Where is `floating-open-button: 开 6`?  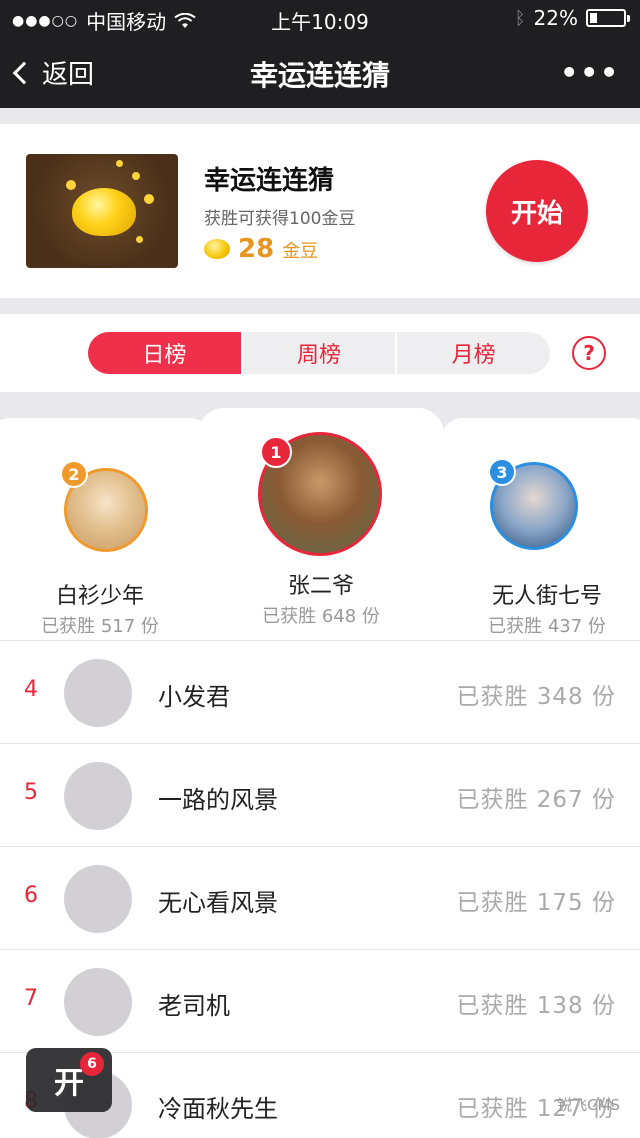
floating-open-button: 开 6 is located at coordinates (69, 1080).